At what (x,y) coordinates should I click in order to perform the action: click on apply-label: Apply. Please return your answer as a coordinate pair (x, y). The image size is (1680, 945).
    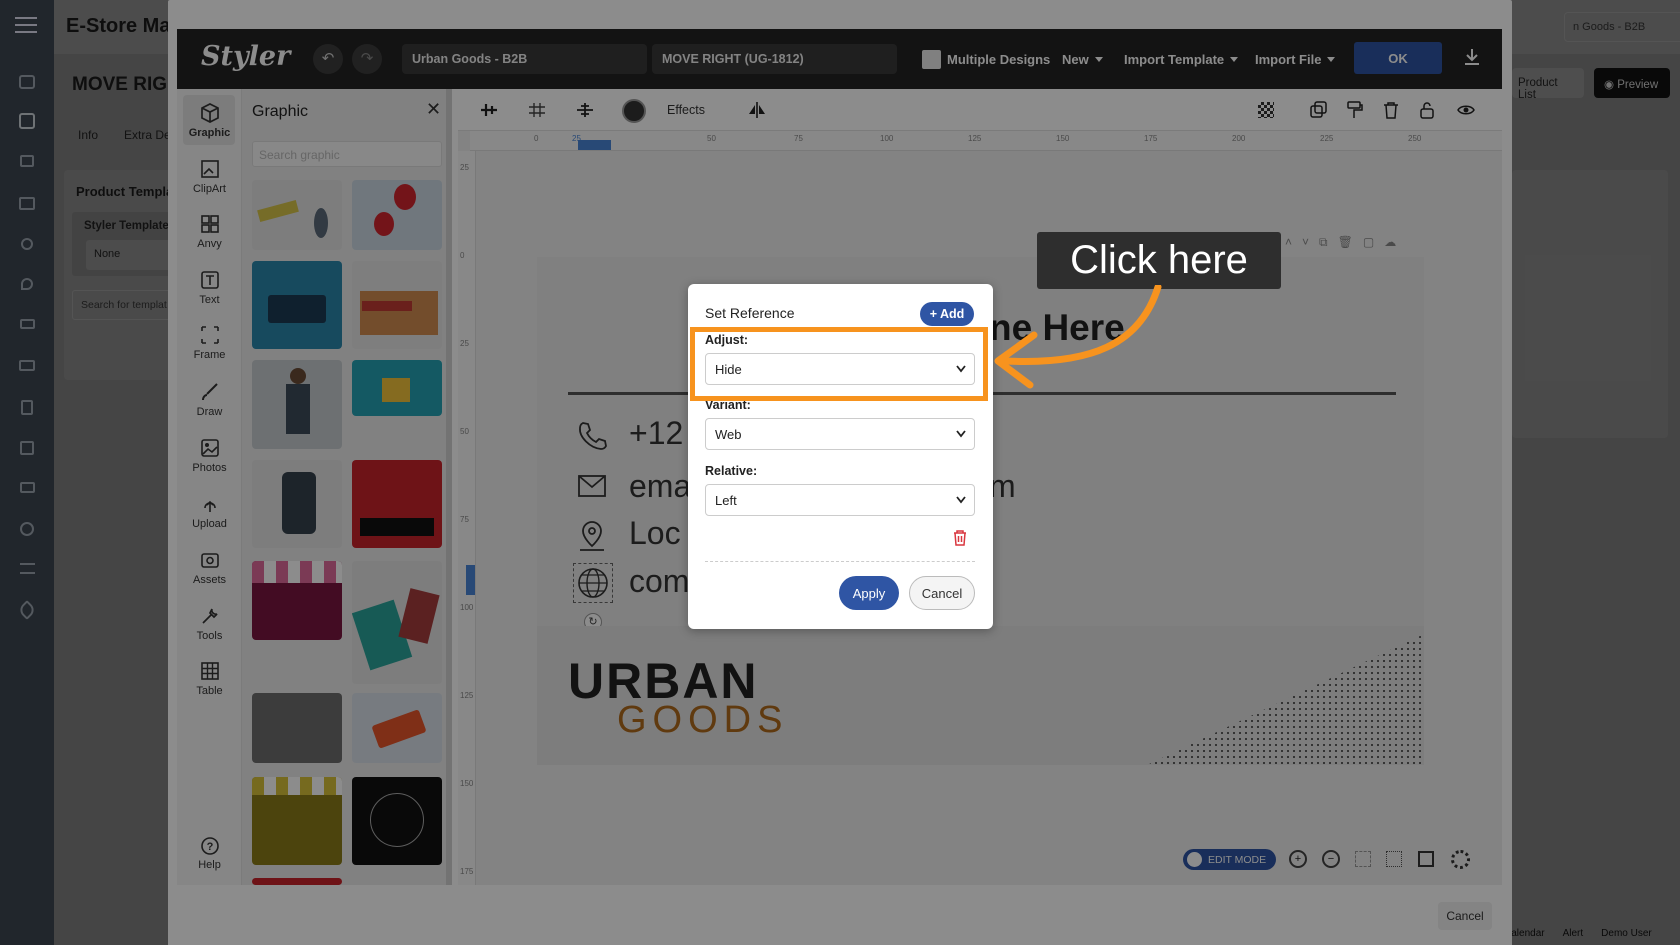
    Looking at the image, I should click on (869, 593).